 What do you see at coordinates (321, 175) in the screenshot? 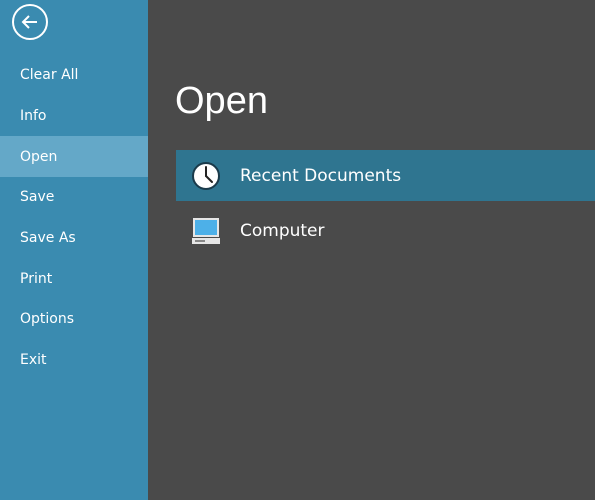
I see `recent-documents-label: Recent Documents` at bounding box center [321, 175].